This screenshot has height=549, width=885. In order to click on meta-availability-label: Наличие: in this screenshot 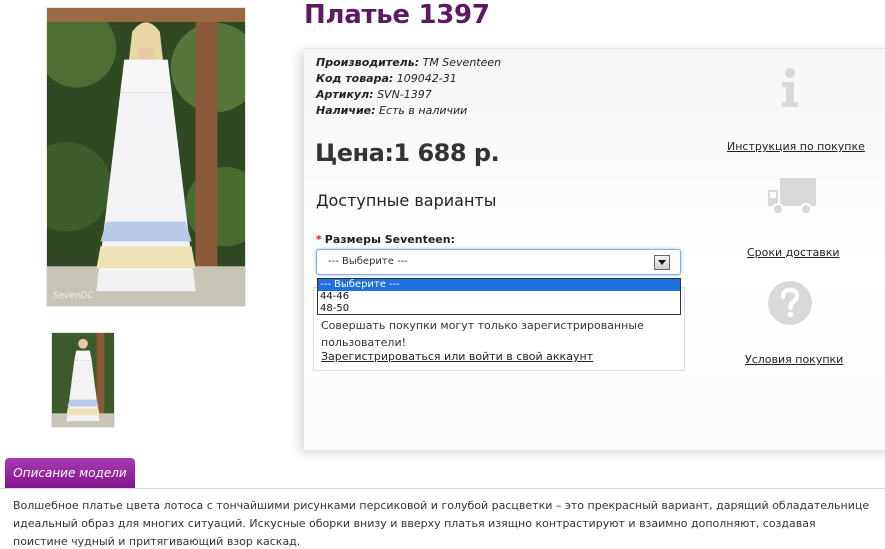, I will do `click(346, 110)`.